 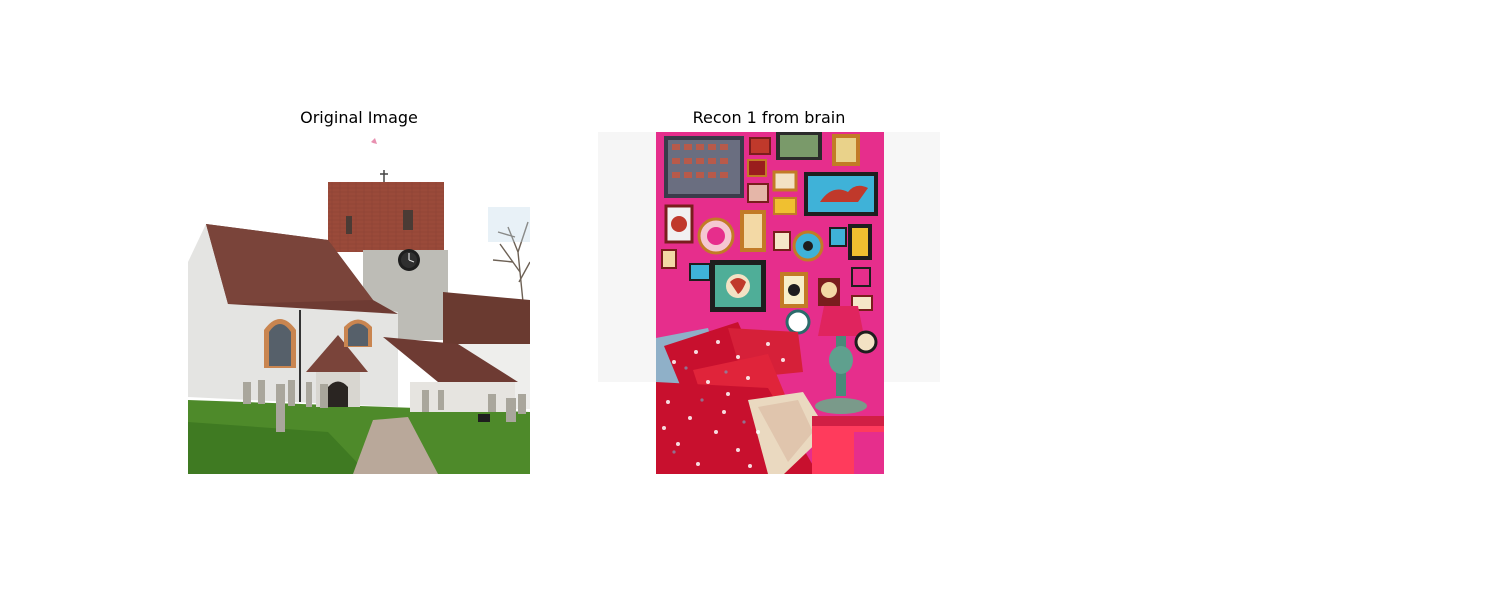 What do you see at coordinates (769, 117) in the screenshot?
I see `recon-image-title: Recon 1 from brain` at bounding box center [769, 117].